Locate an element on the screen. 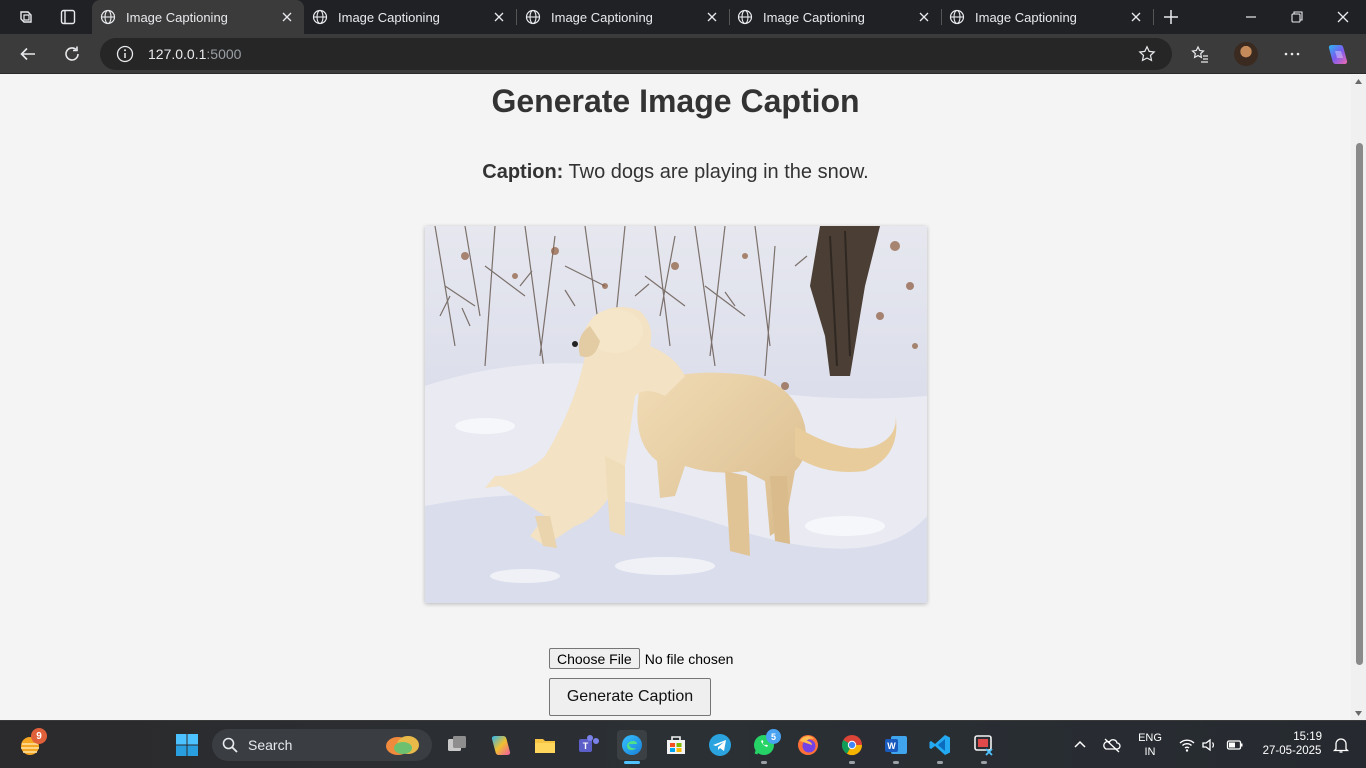  svg-text: T is located at coordinates (586, 746).